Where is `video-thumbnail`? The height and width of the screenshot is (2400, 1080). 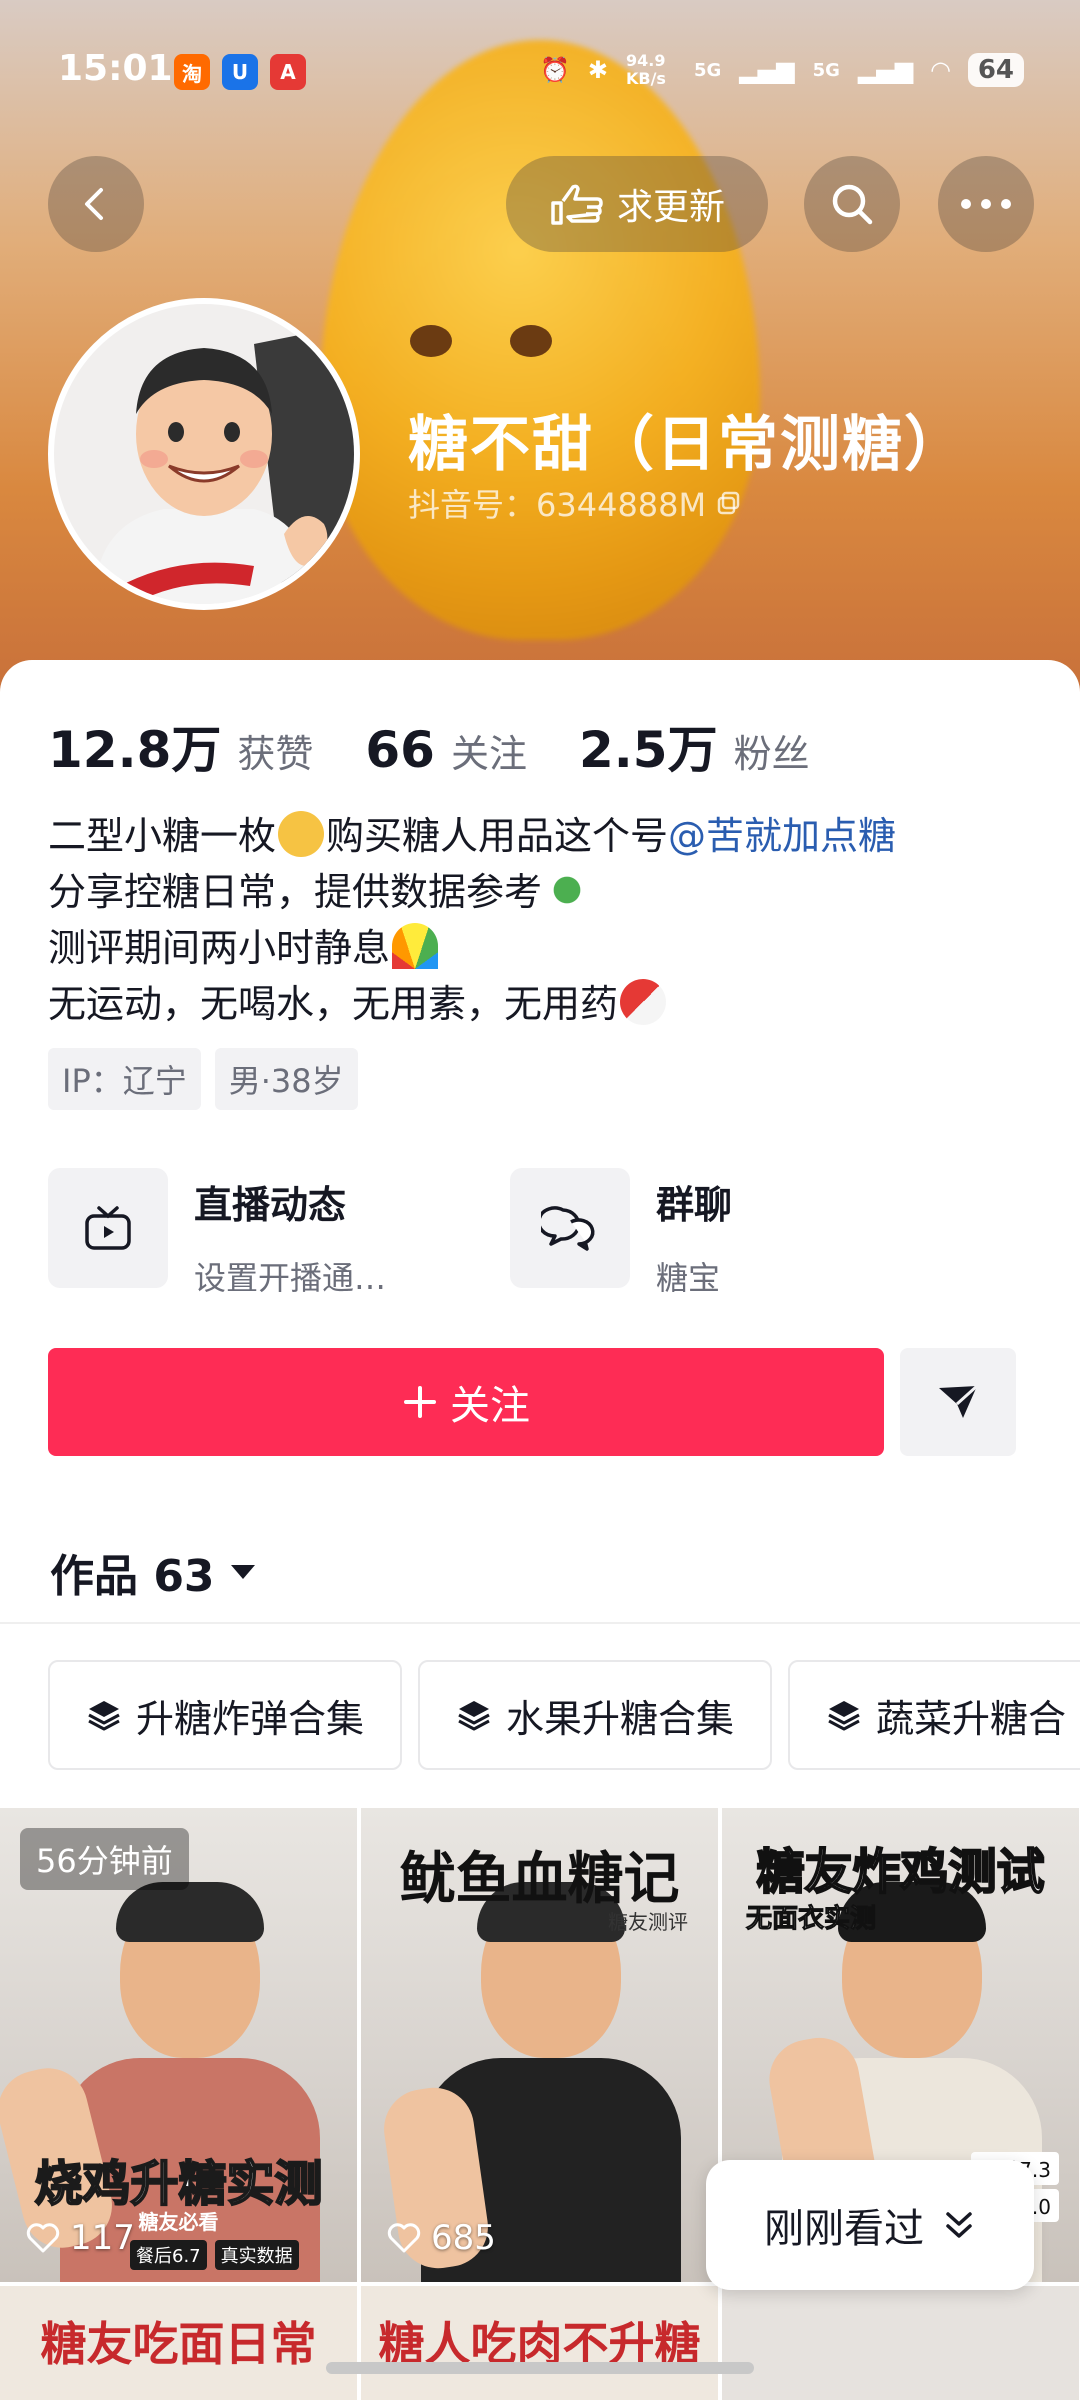
video-thumbnail is located at coordinates (900, 2343).